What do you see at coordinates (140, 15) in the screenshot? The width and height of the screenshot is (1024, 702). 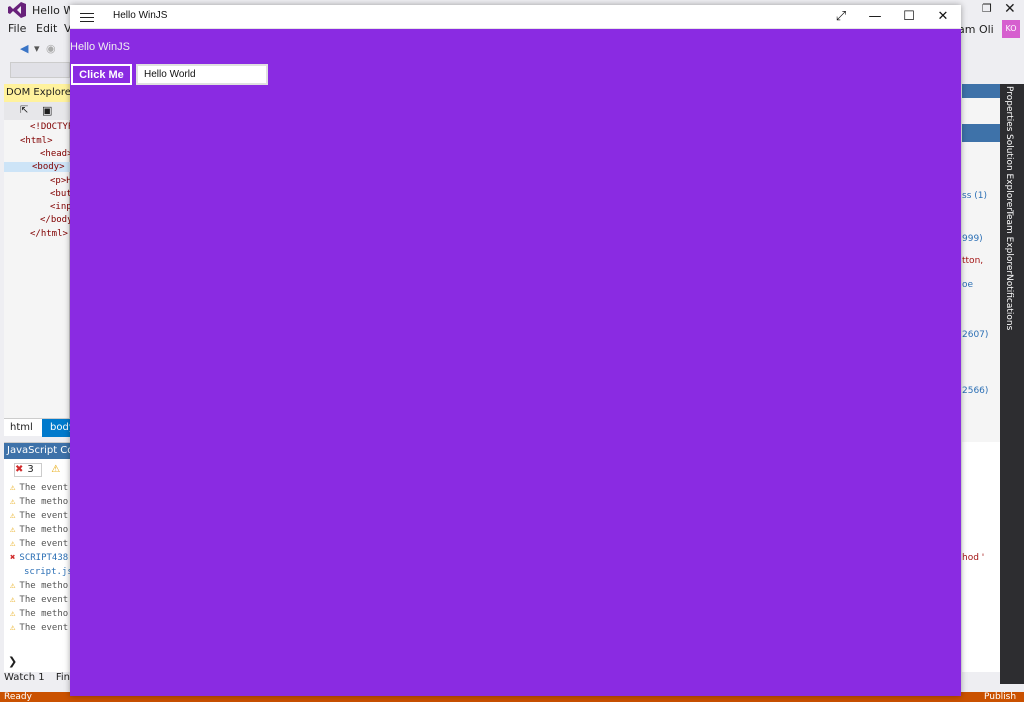 I see `app-title: Hello WinJS` at bounding box center [140, 15].